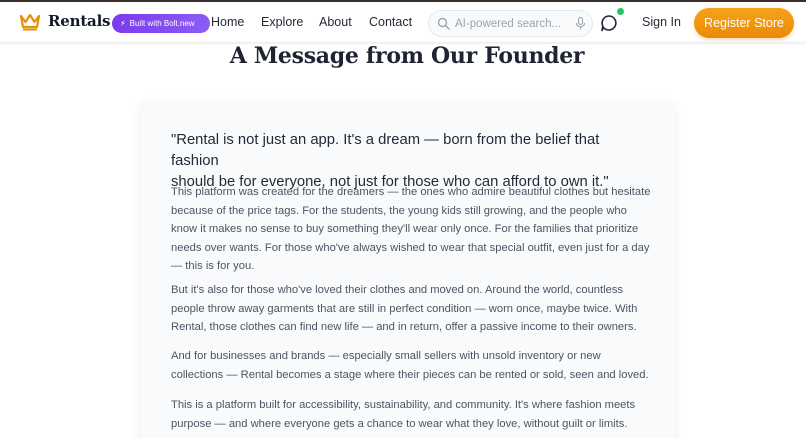 The image size is (806, 438). What do you see at coordinates (282, 22) in the screenshot?
I see `nav-explore: Explore` at bounding box center [282, 22].